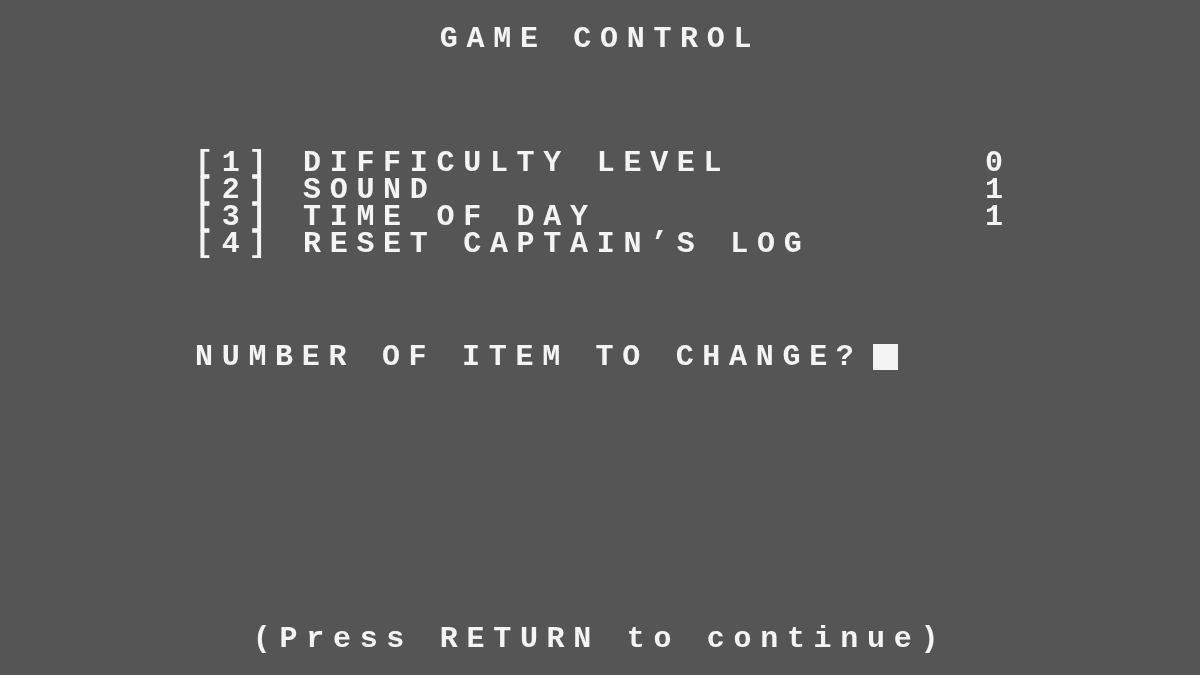 Image resolution: width=1200 pixels, height=675 pixels. What do you see at coordinates (529, 357) in the screenshot?
I see `prompt-text: NUMBER OF ITEM TO CHANGE?` at bounding box center [529, 357].